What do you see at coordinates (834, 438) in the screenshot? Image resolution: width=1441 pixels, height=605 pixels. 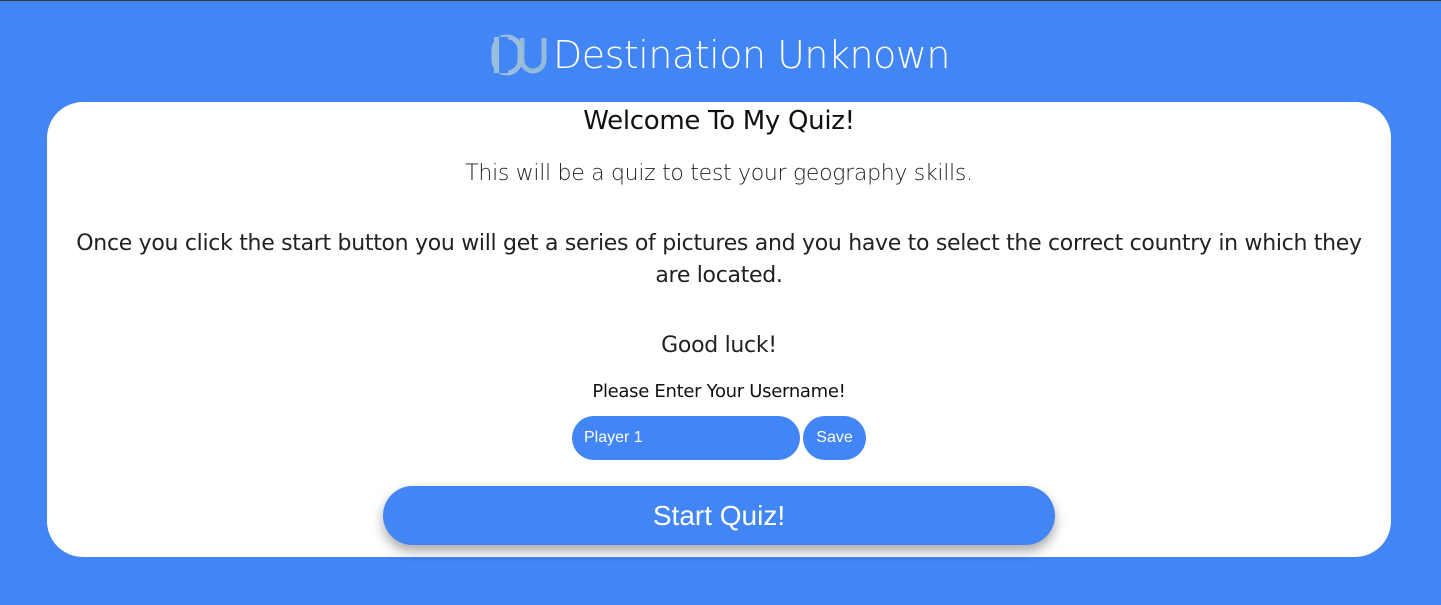 I see `save-button: Save` at bounding box center [834, 438].